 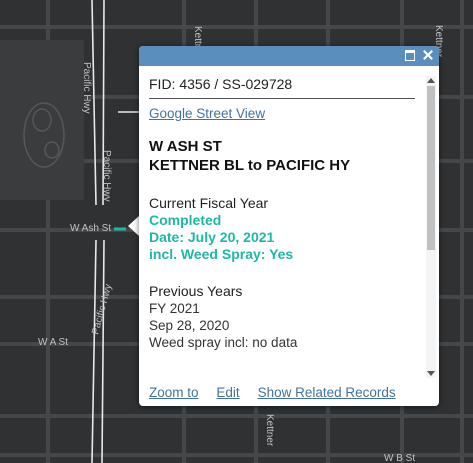 I want to click on zoom-to-link: Zoom to, so click(x=174, y=392).